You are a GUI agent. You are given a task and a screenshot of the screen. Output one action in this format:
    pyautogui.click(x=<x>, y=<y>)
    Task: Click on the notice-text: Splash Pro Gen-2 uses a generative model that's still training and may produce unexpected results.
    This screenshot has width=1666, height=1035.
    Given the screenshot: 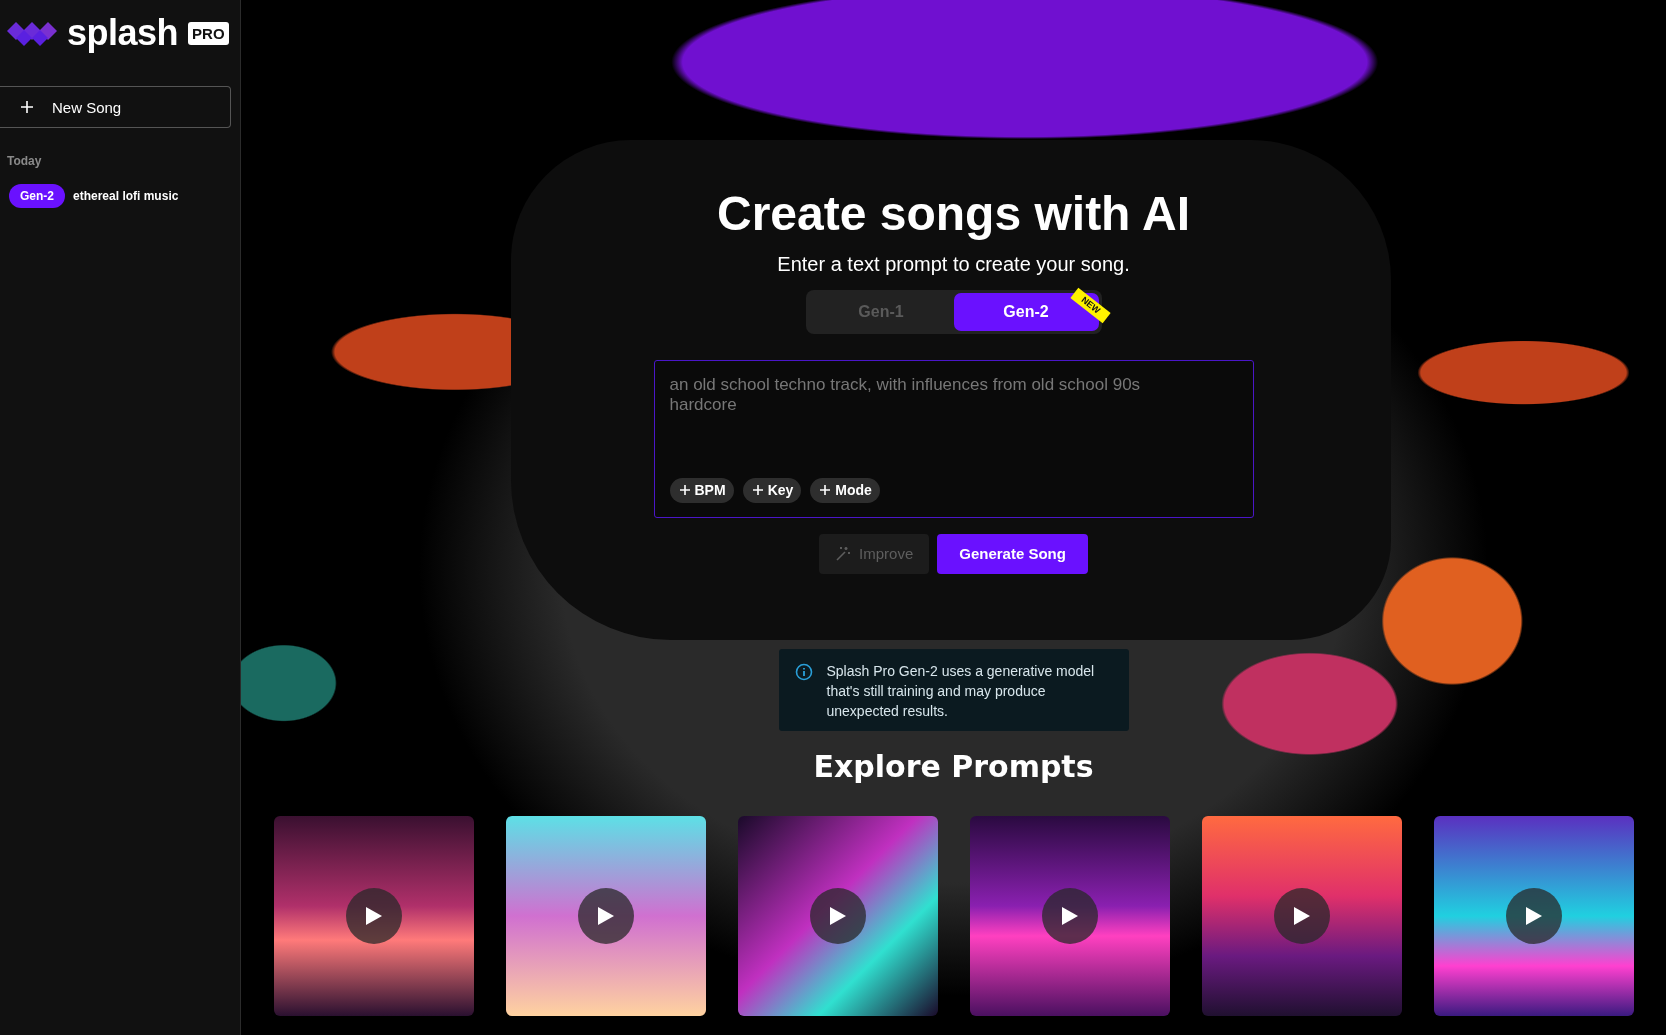 What is the action you would take?
    pyautogui.click(x=961, y=691)
    